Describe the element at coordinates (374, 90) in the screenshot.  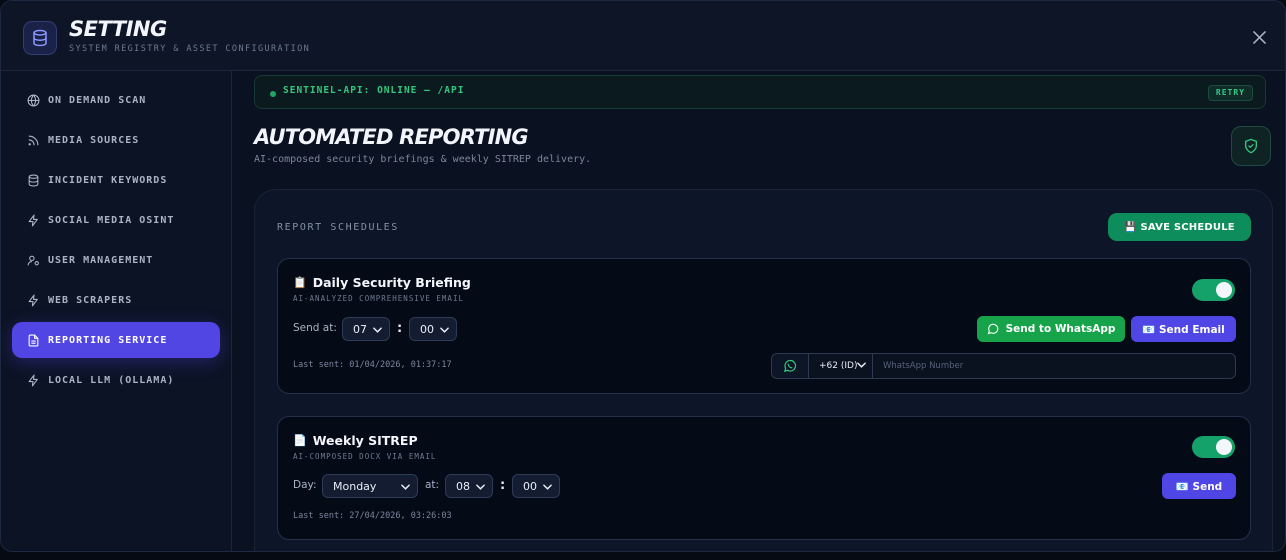
I see `api-status-text: SENTINEL-API: ONLINE — /API` at that location.